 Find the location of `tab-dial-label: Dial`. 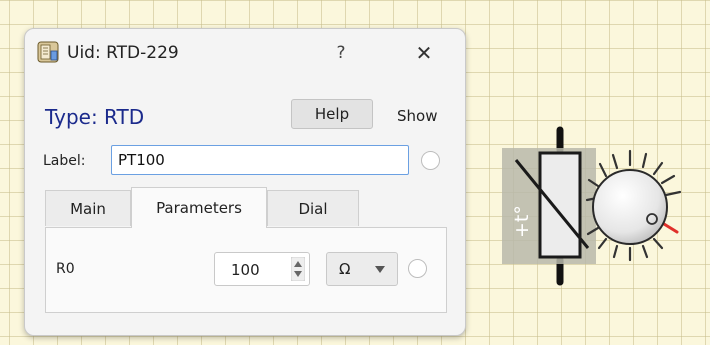

tab-dial-label: Dial is located at coordinates (313, 208).